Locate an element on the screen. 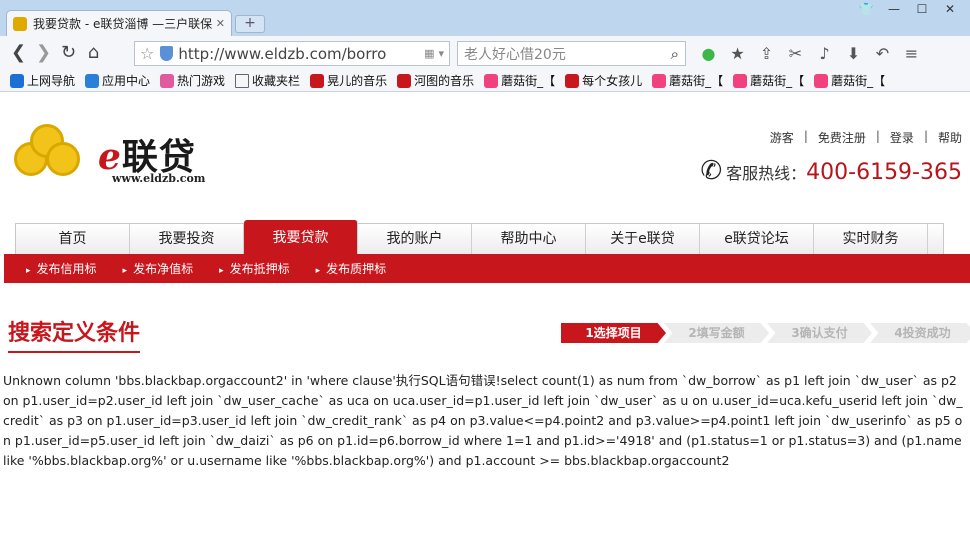  tab-title: 我要贷款 - e联贷淄博 —三户联保 is located at coordinates (122, 24).